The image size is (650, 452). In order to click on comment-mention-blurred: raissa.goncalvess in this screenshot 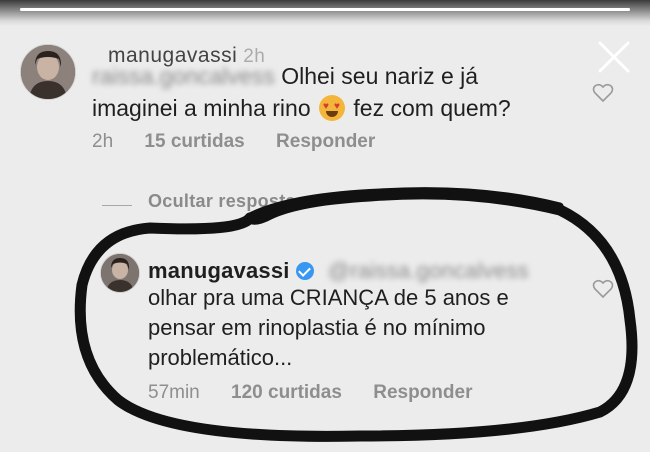, I will do `click(183, 76)`.